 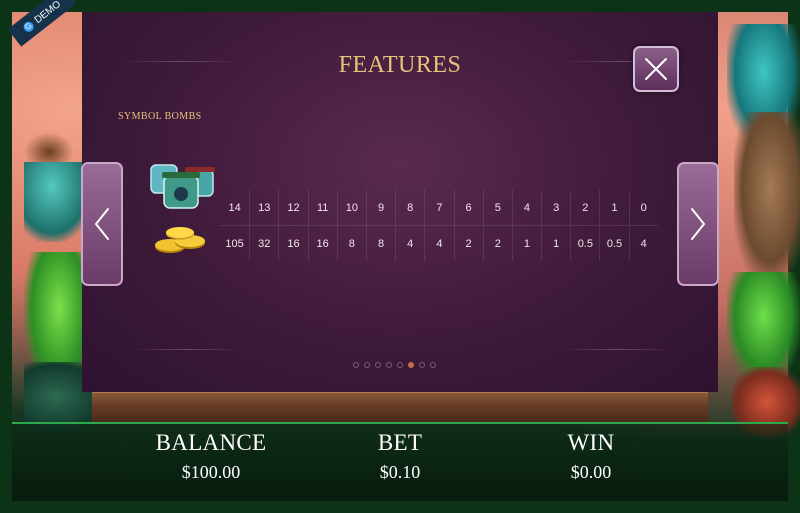 I want to click on section-heading: SYMBOL BOMBS, so click(x=160, y=116).